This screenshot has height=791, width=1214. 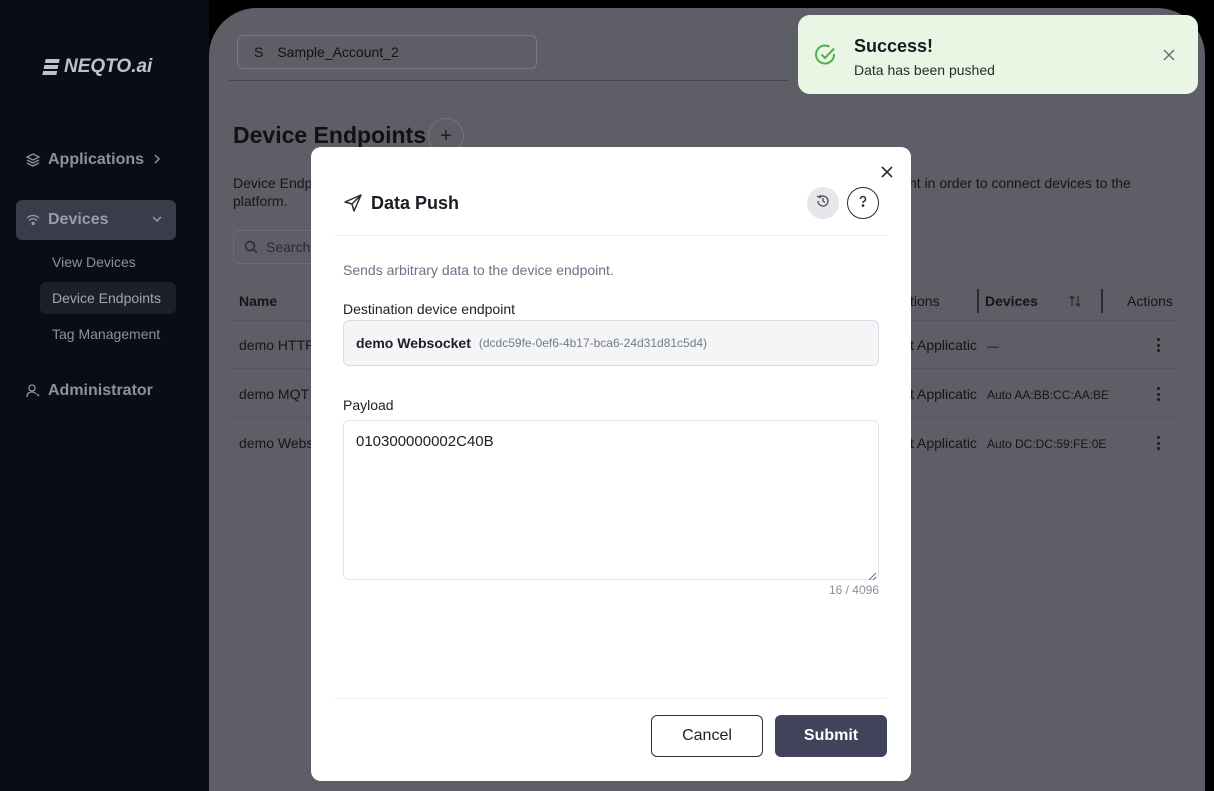 I want to click on payload-textarea: 010300000002C40B, so click(x=611, y=500).